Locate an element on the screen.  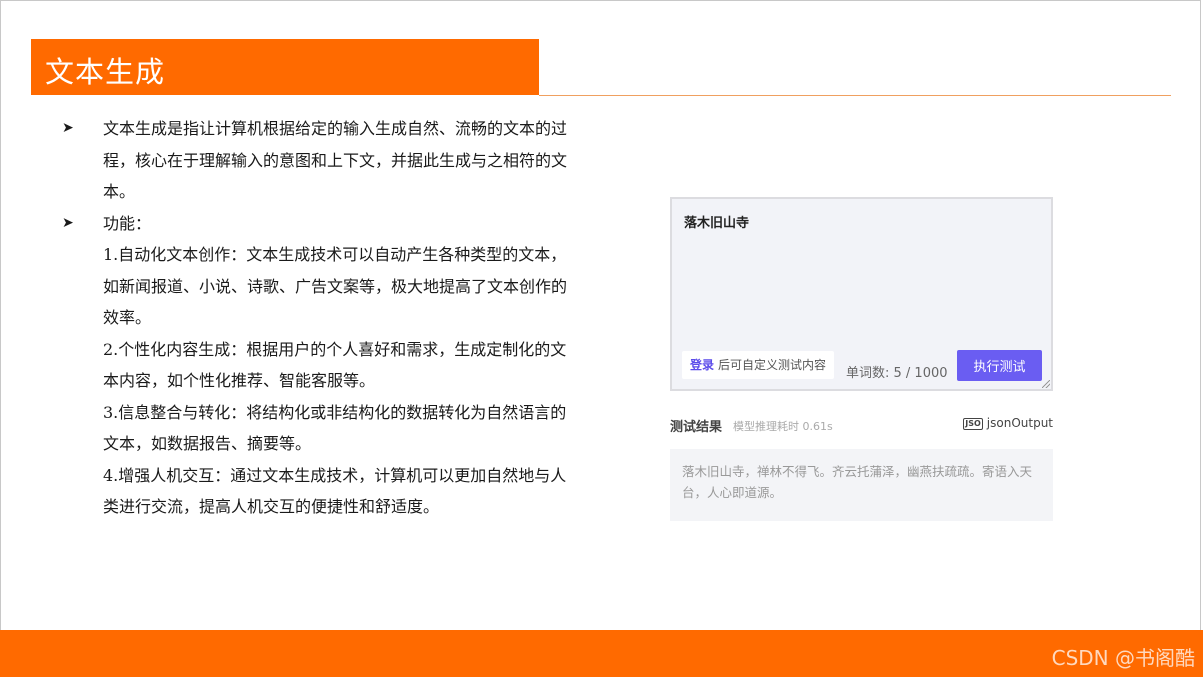
demo-input-box: 落木旧山寺 登录 后可自定义测试内容 单词数: 5 / 1000 执行测试 is located at coordinates (861, 294).